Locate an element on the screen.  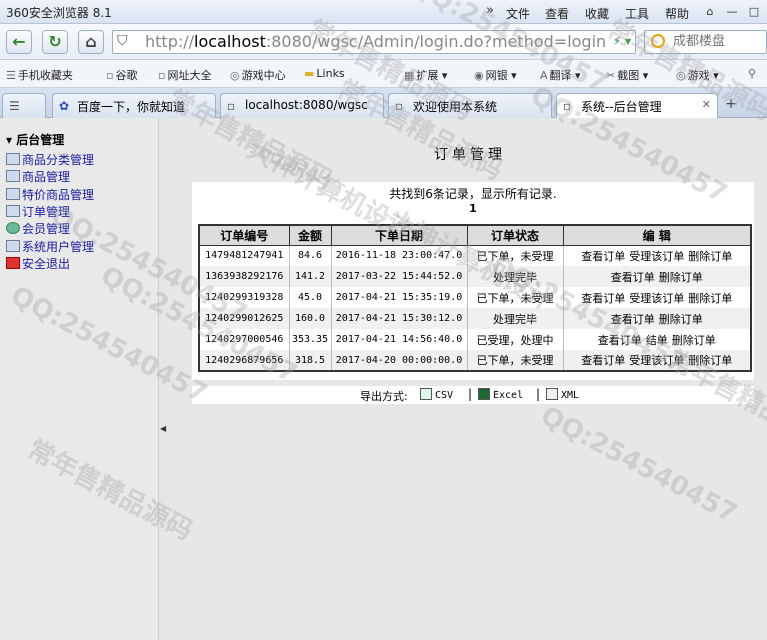
export-label: 导出方式: is located at coordinates (384, 396).